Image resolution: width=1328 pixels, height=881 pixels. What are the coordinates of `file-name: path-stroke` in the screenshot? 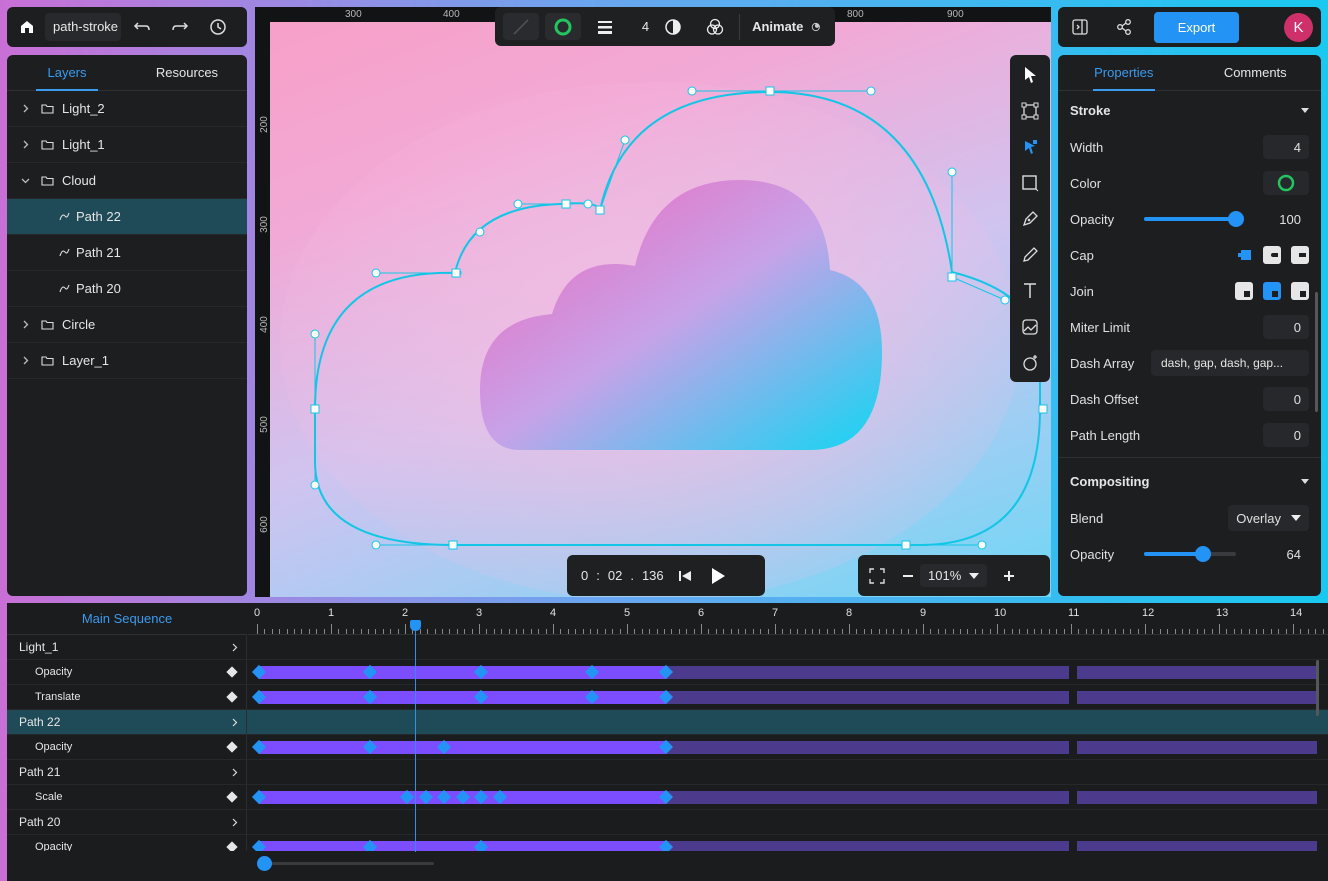 It's located at (83, 27).